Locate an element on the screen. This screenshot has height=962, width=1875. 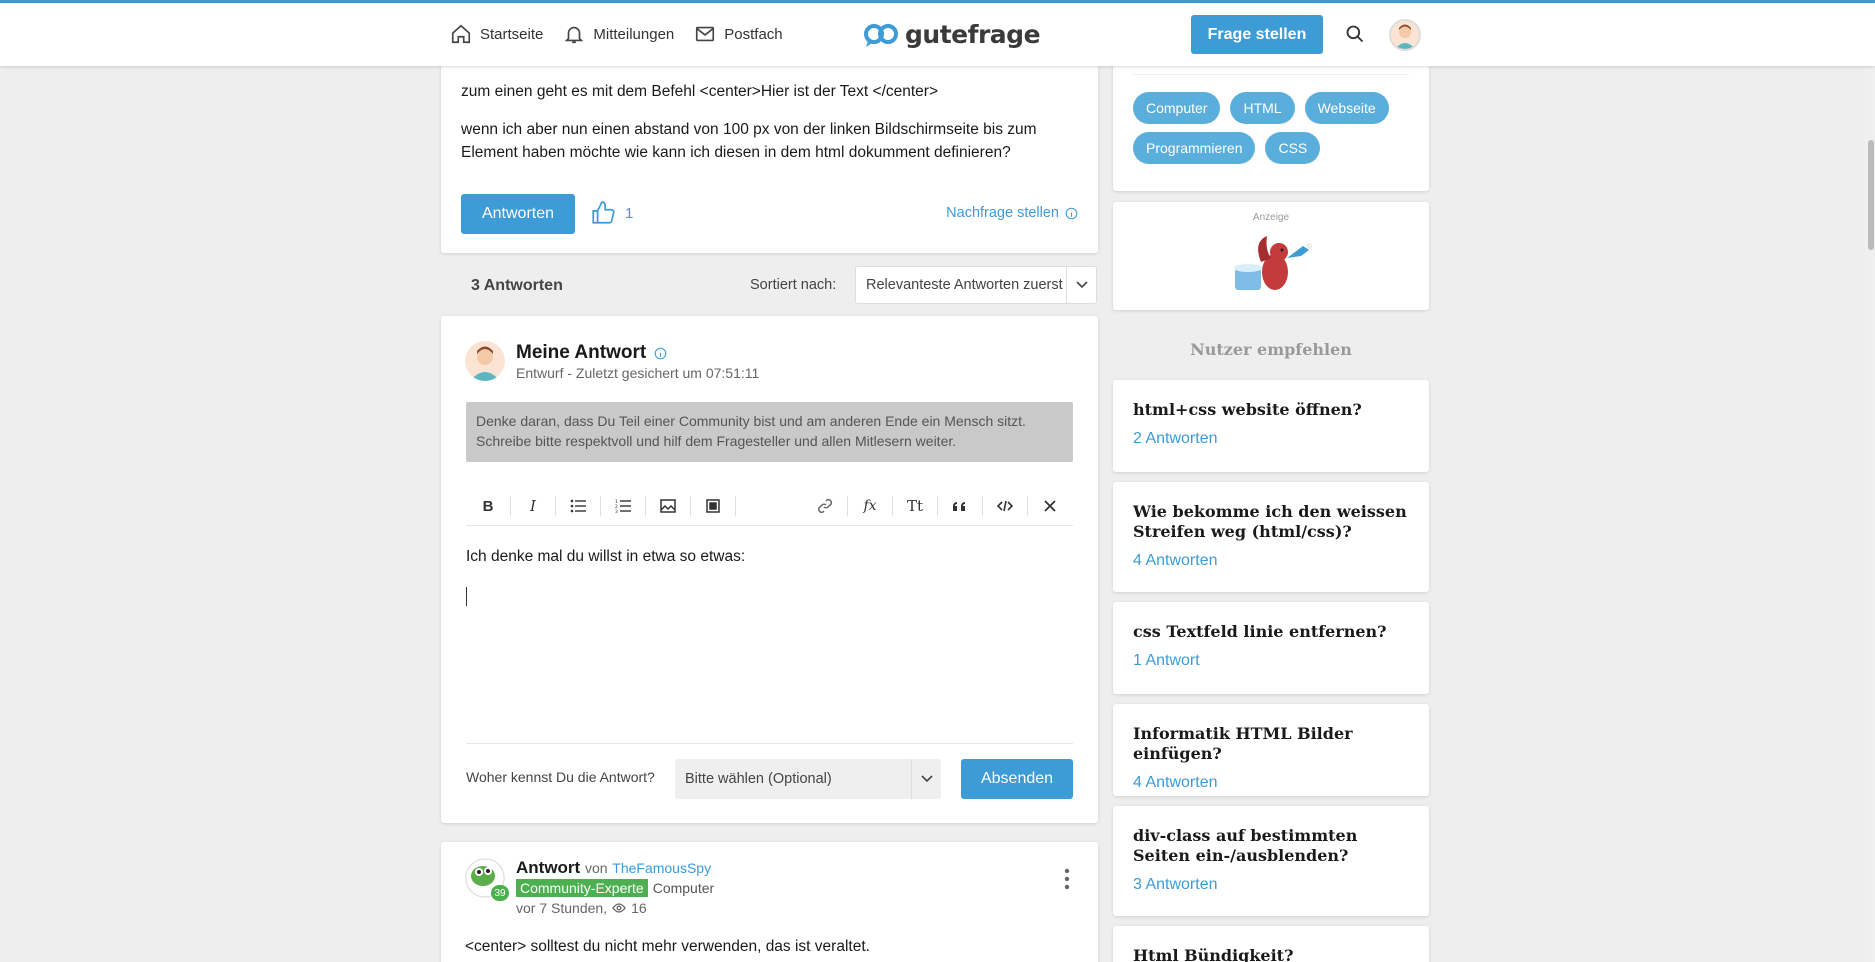
related-question: css Textfeld linie entfernen? 1 Antwort is located at coordinates (1271, 648).